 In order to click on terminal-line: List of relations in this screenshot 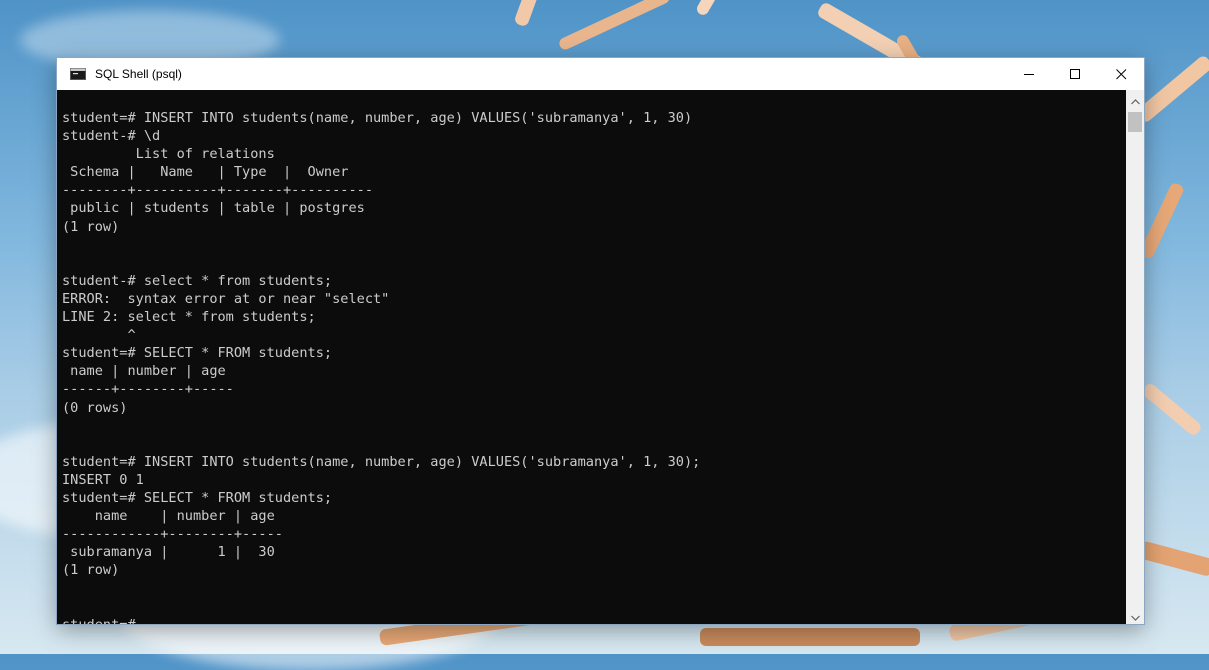, I will do `click(168, 154)`.